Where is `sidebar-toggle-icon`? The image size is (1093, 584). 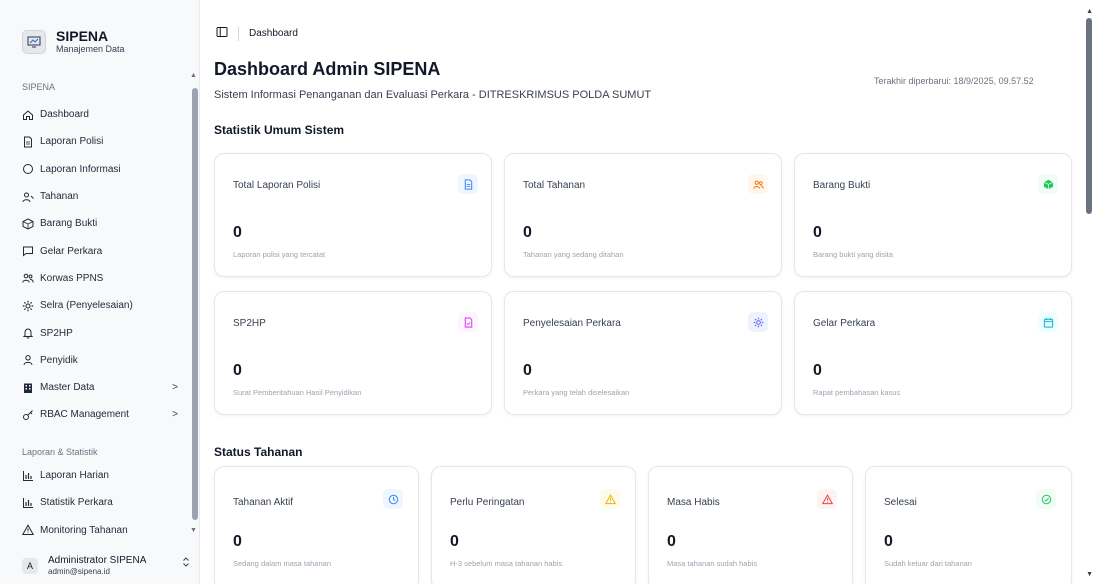
sidebar-toggle-icon is located at coordinates (222, 33).